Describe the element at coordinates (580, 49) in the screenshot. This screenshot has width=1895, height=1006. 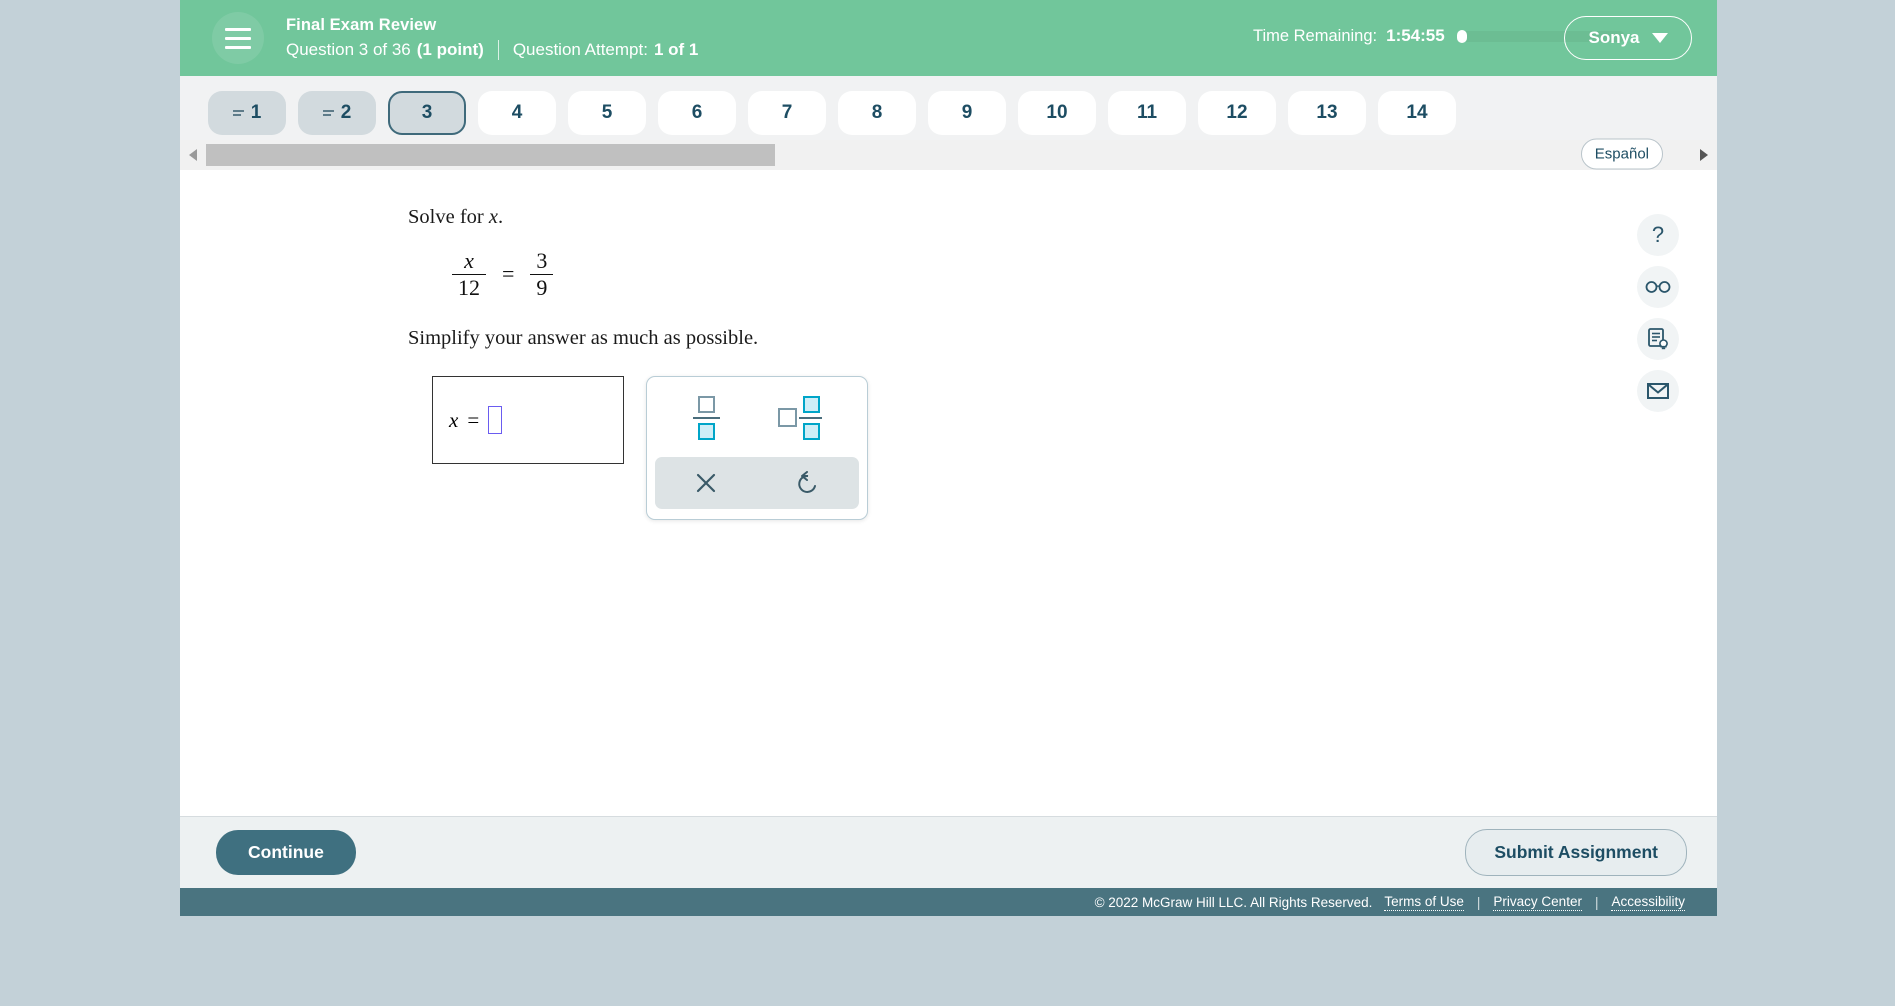
I see `attempt-label: Question Attempt:` at that location.